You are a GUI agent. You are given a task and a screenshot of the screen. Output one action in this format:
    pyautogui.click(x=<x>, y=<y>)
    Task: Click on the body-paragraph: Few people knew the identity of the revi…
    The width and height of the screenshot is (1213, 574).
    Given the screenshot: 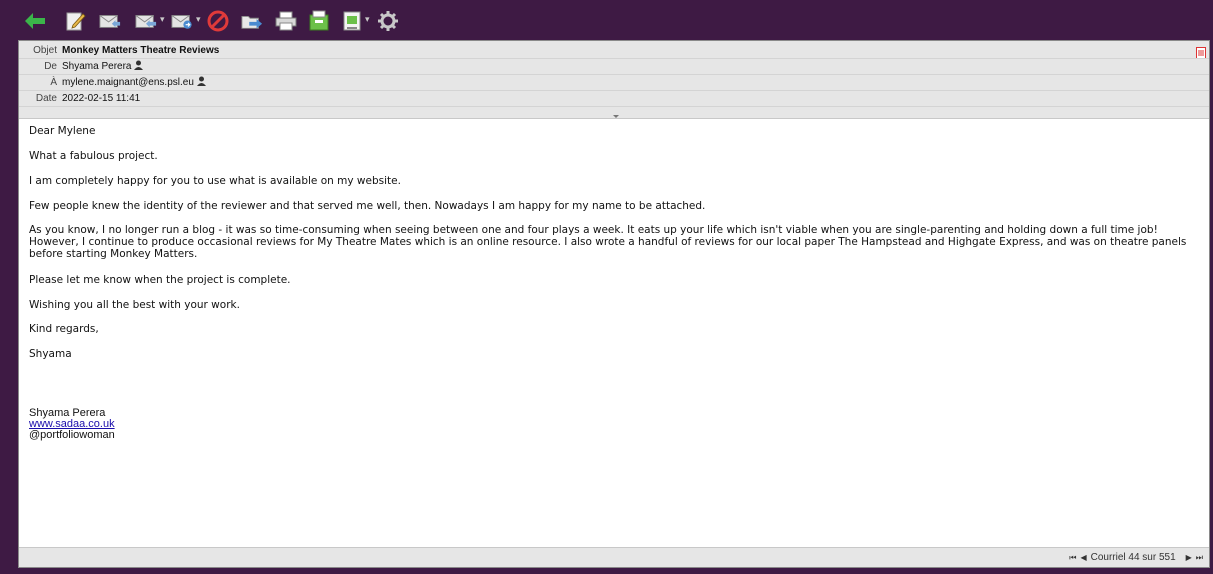 What is the action you would take?
    pyautogui.click(x=367, y=206)
    